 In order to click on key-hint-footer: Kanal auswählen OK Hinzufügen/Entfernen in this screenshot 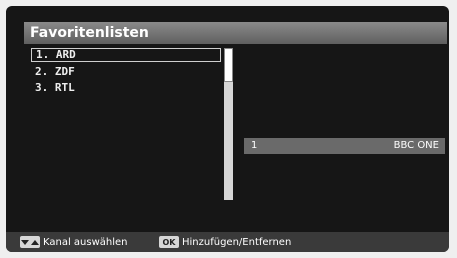, I will do `click(227, 242)`.